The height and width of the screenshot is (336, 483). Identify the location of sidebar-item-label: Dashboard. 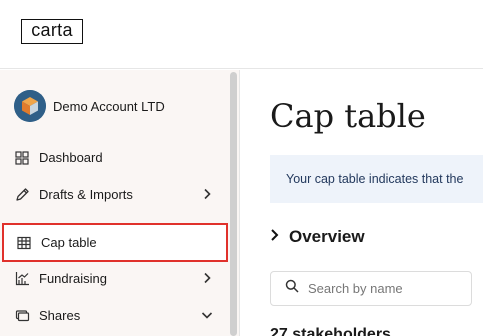
(71, 157).